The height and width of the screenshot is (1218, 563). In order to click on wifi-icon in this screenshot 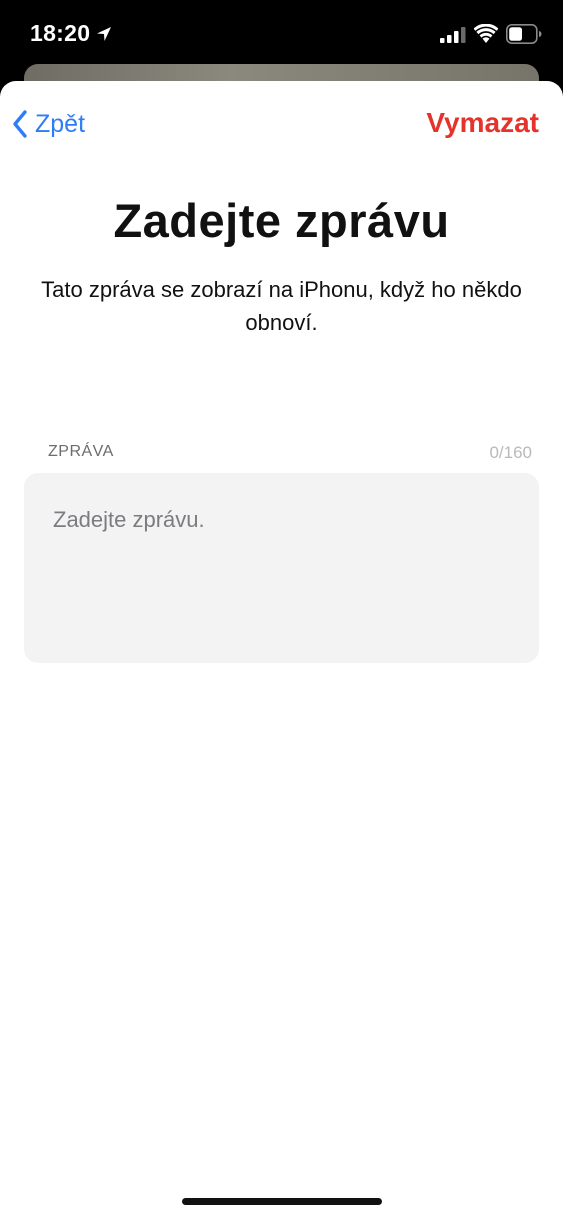, I will do `click(486, 33)`.